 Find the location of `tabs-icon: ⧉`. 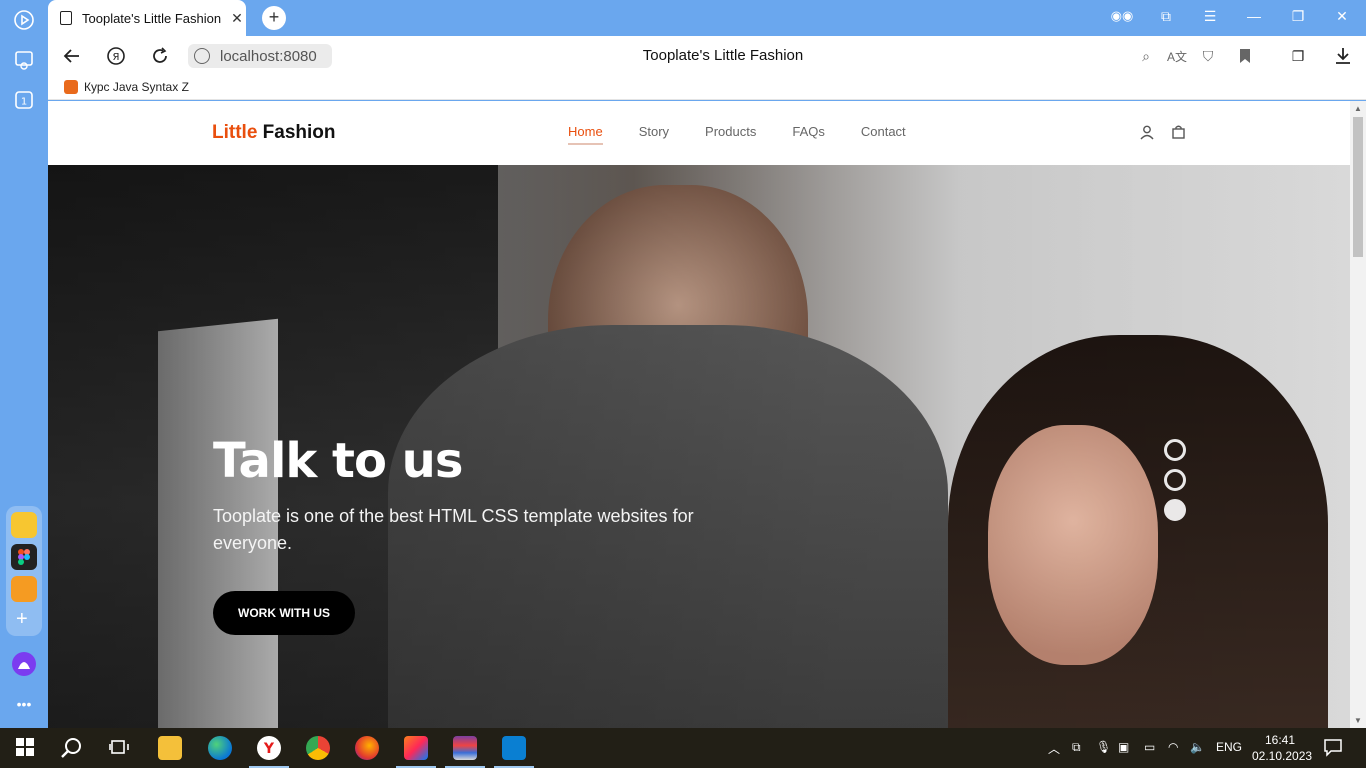

tabs-icon: ⧉ is located at coordinates (1166, 16).